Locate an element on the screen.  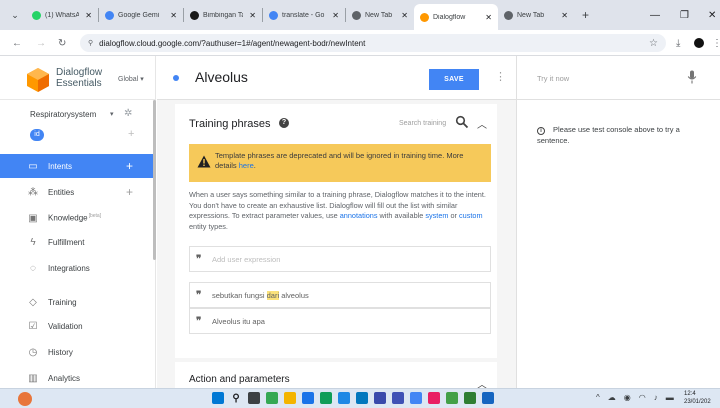
sidebar-item-entities: ⁂ Entities + is located at coordinates (76, 192).